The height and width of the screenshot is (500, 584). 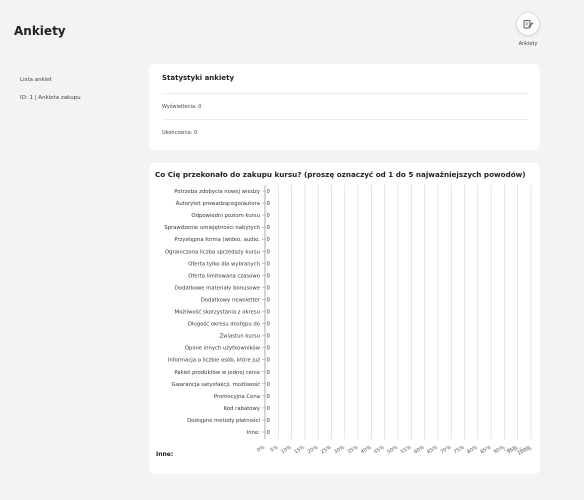 What do you see at coordinates (485, 449) in the screenshot?
I see `x-tick-label: 85%` at bounding box center [485, 449].